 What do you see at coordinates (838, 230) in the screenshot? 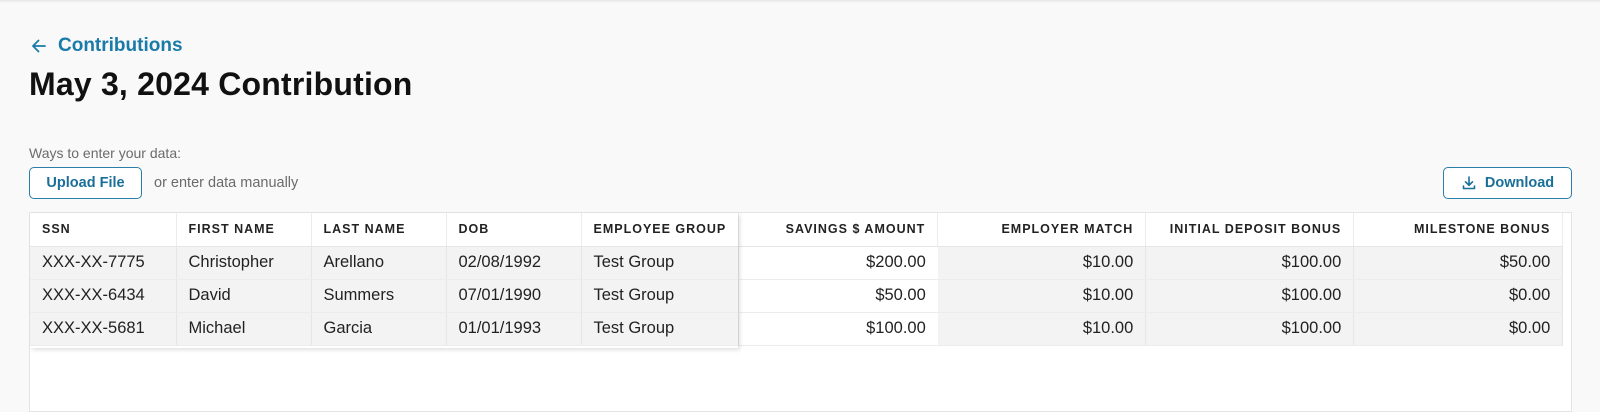
I see `column-header-savings-amount: SAVINGS $ AMOUNT` at bounding box center [838, 230].